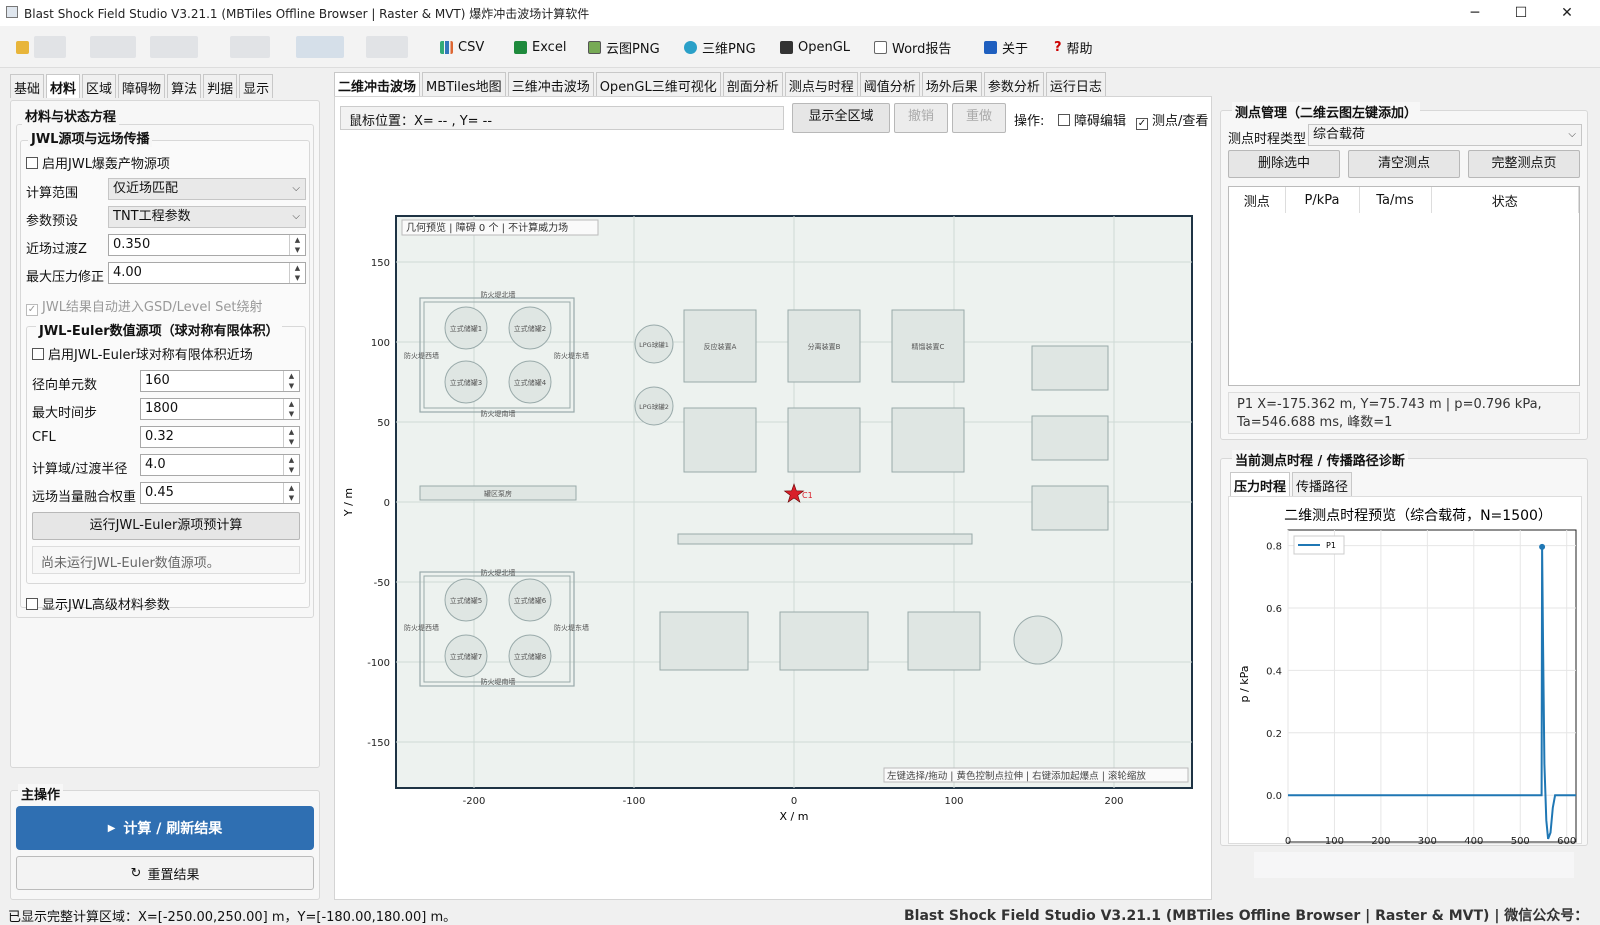 The image size is (1600, 925). Describe the element at coordinates (462, 47) in the screenshot. I see `csv-button: CSV` at that location.